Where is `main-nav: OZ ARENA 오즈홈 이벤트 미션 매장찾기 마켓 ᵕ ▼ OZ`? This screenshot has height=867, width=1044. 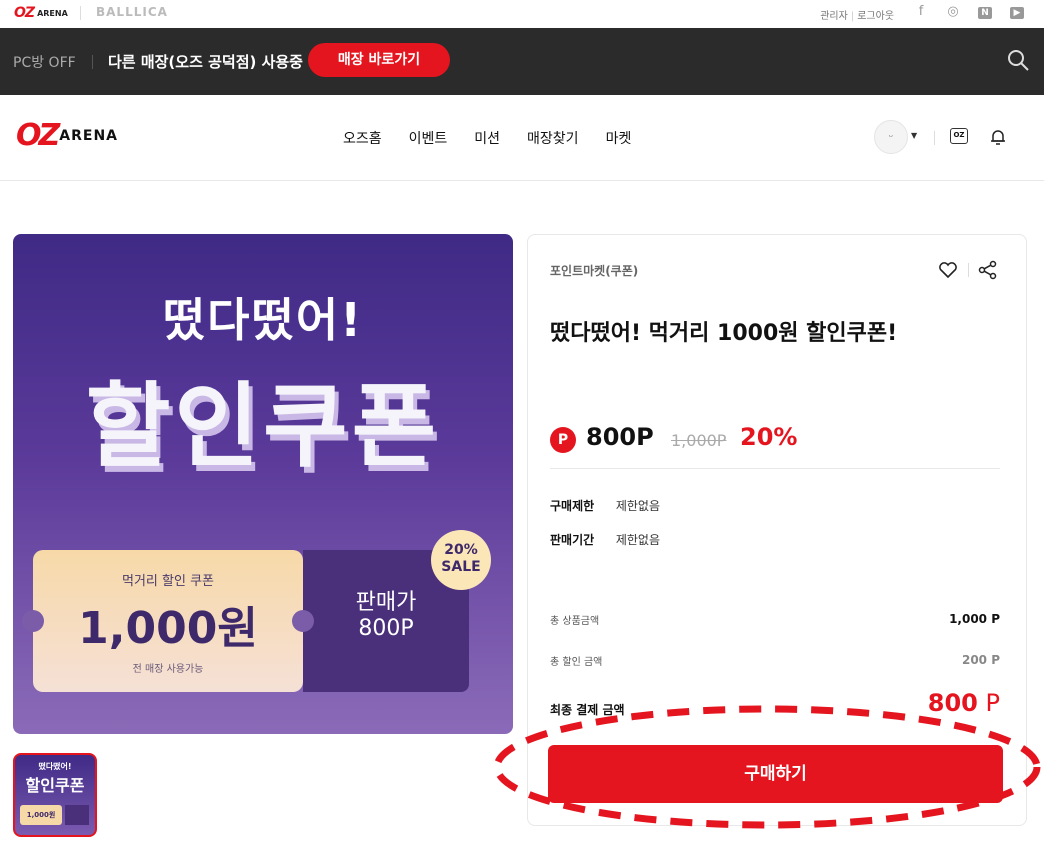
main-nav: OZ ARENA 오즈홈 이벤트 미션 매장찾기 마켓 ᵕ ▼ OZ is located at coordinates (522, 138).